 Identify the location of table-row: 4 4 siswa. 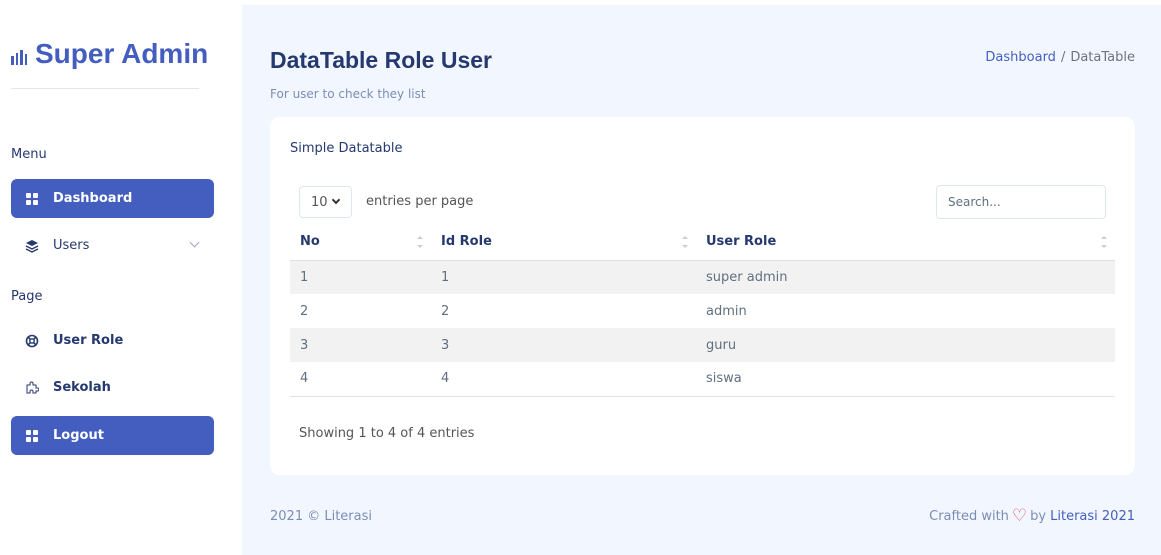
(702, 379).